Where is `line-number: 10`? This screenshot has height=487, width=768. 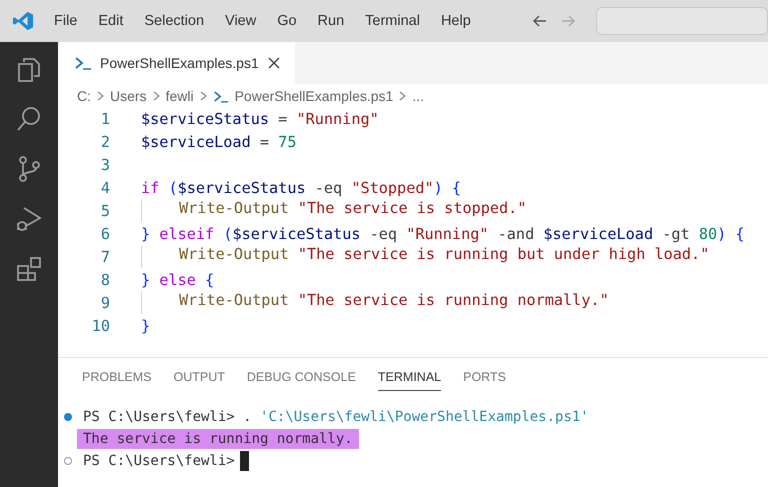
line-number: 10 is located at coordinates (100, 325).